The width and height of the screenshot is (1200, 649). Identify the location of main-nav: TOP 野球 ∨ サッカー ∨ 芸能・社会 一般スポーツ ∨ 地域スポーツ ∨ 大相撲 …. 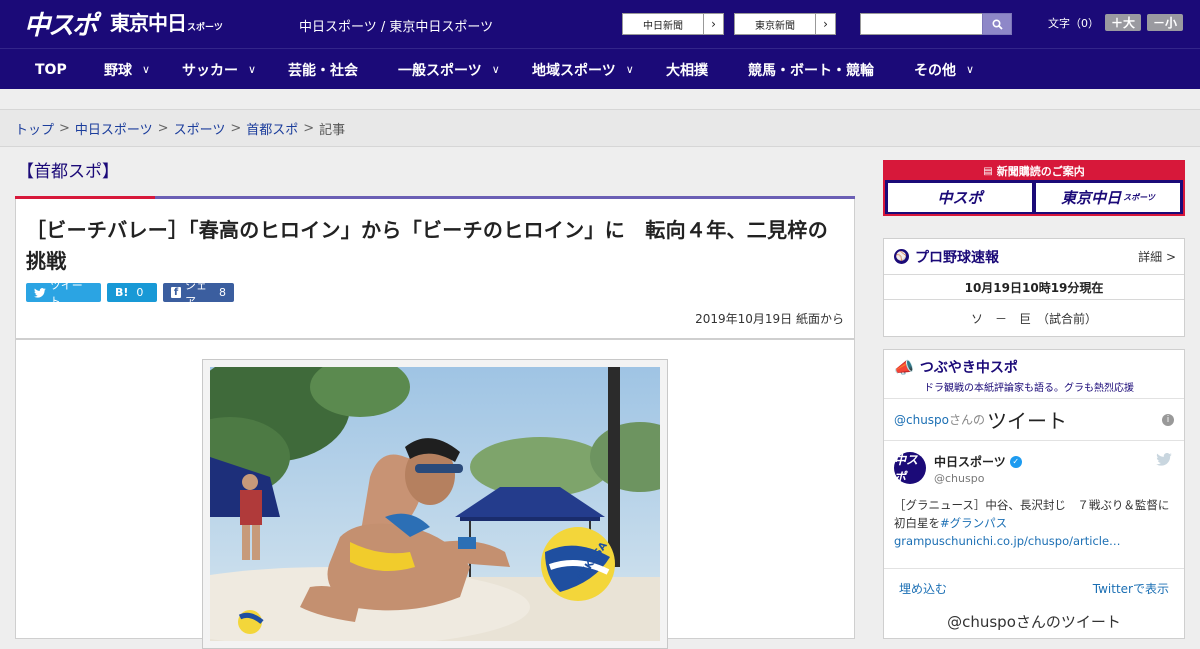
(600, 68).